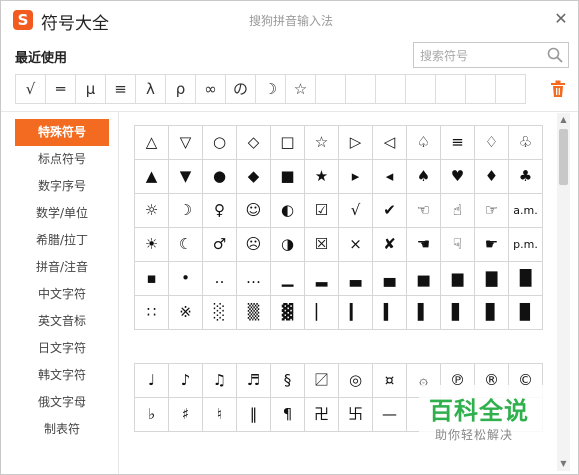 The image size is (579, 475). What do you see at coordinates (390, 177) in the screenshot?
I see `symbol-cell: ◂` at bounding box center [390, 177].